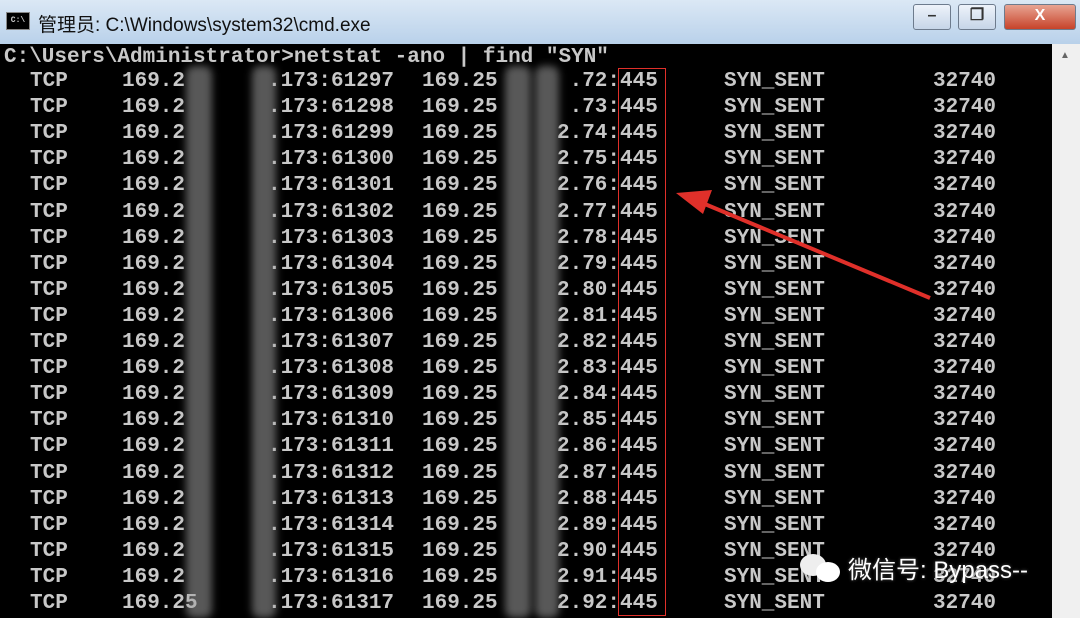 The image size is (1080, 618). I want to click on scroll-up-arrow-icon: ▲, so click(1065, 55).